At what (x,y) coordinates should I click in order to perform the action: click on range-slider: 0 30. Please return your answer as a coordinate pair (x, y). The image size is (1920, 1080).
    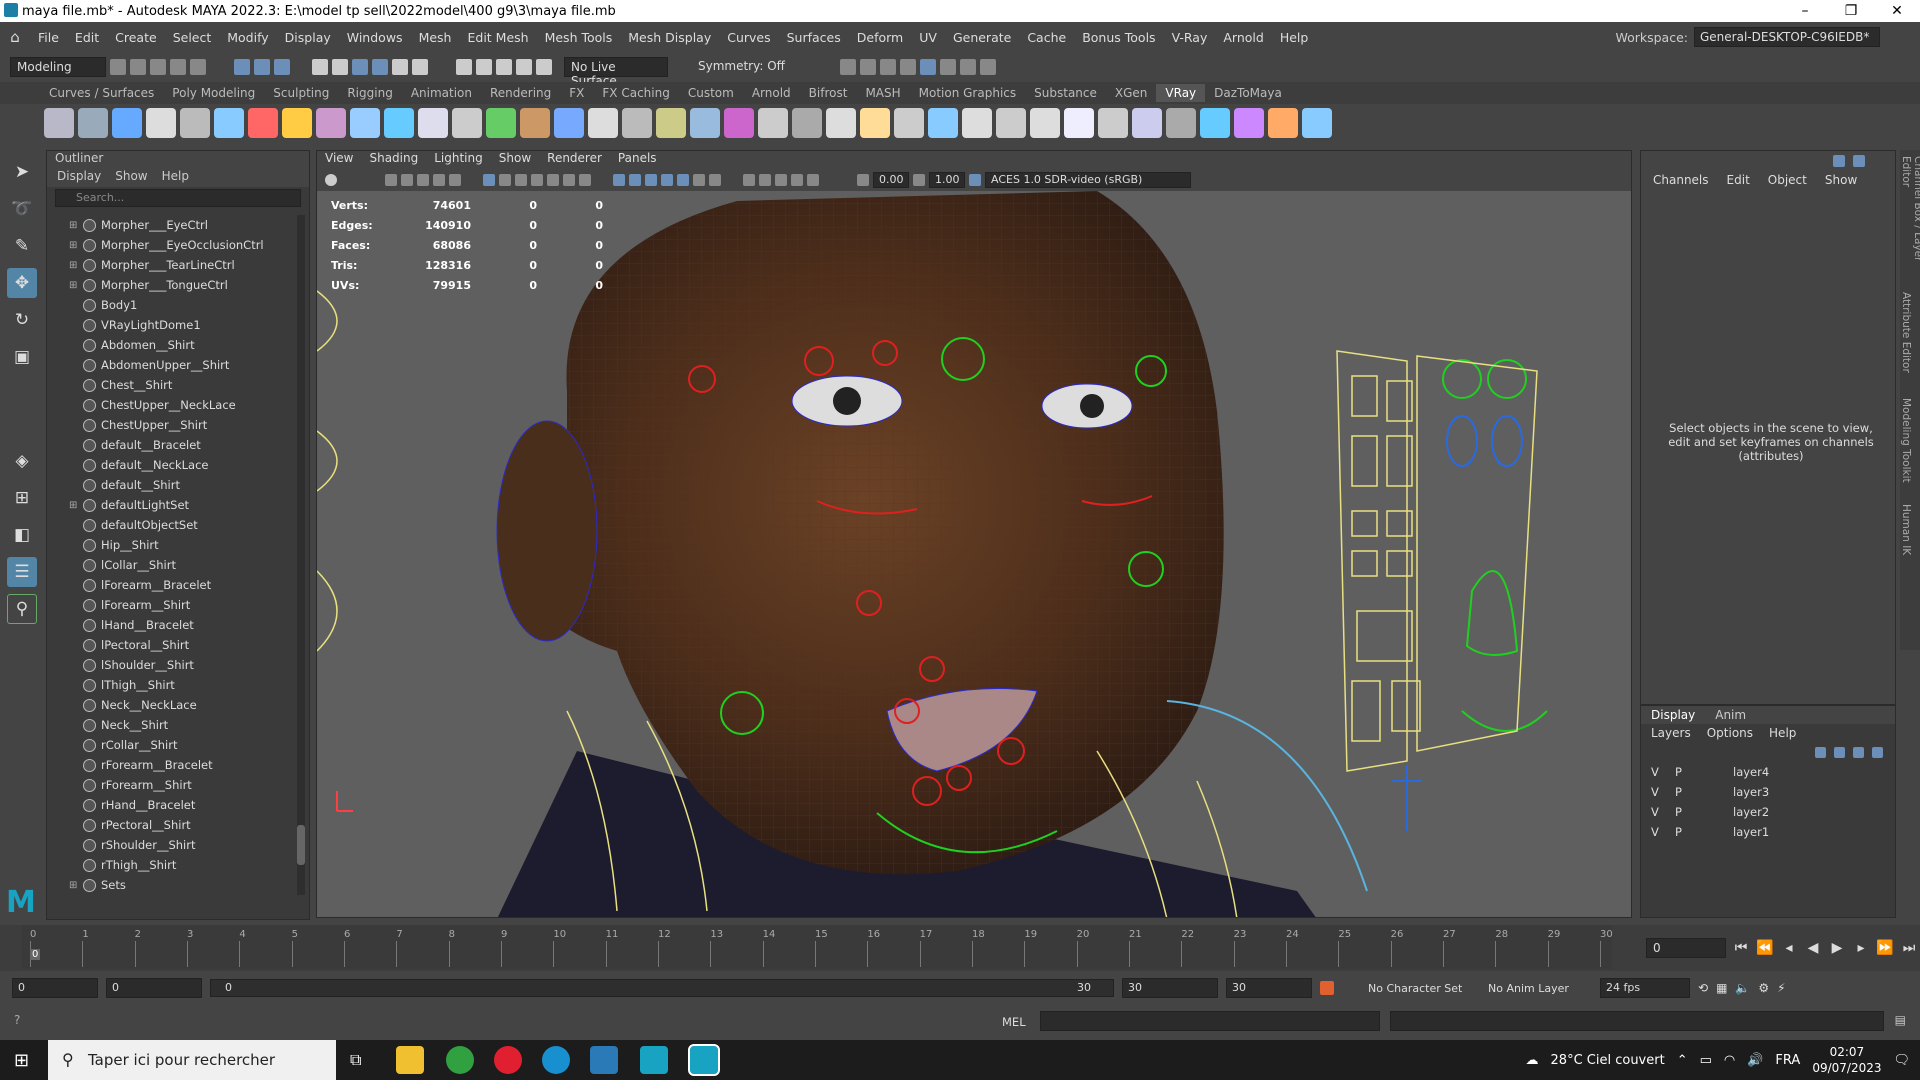
    Looking at the image, I should click on (662, 988).